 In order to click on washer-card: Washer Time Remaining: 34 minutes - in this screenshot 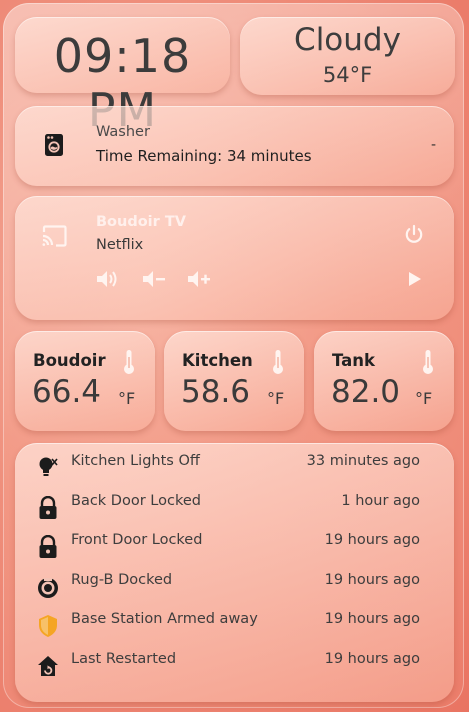, I will do `click(234, 146)`.